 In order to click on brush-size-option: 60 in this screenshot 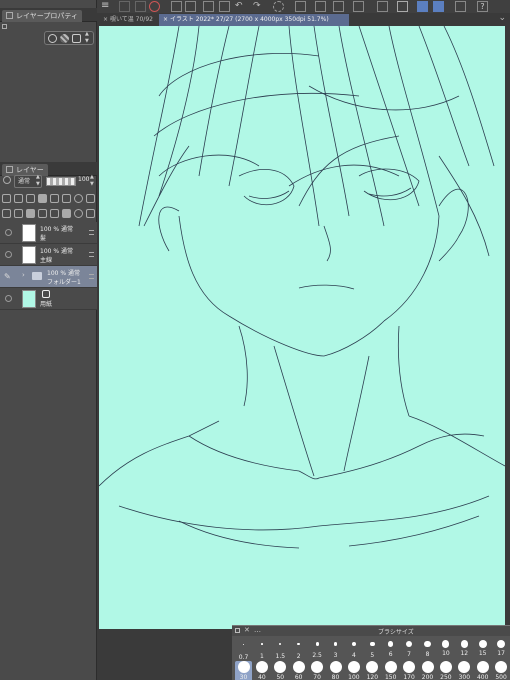, I will do `click(298, 670)`.